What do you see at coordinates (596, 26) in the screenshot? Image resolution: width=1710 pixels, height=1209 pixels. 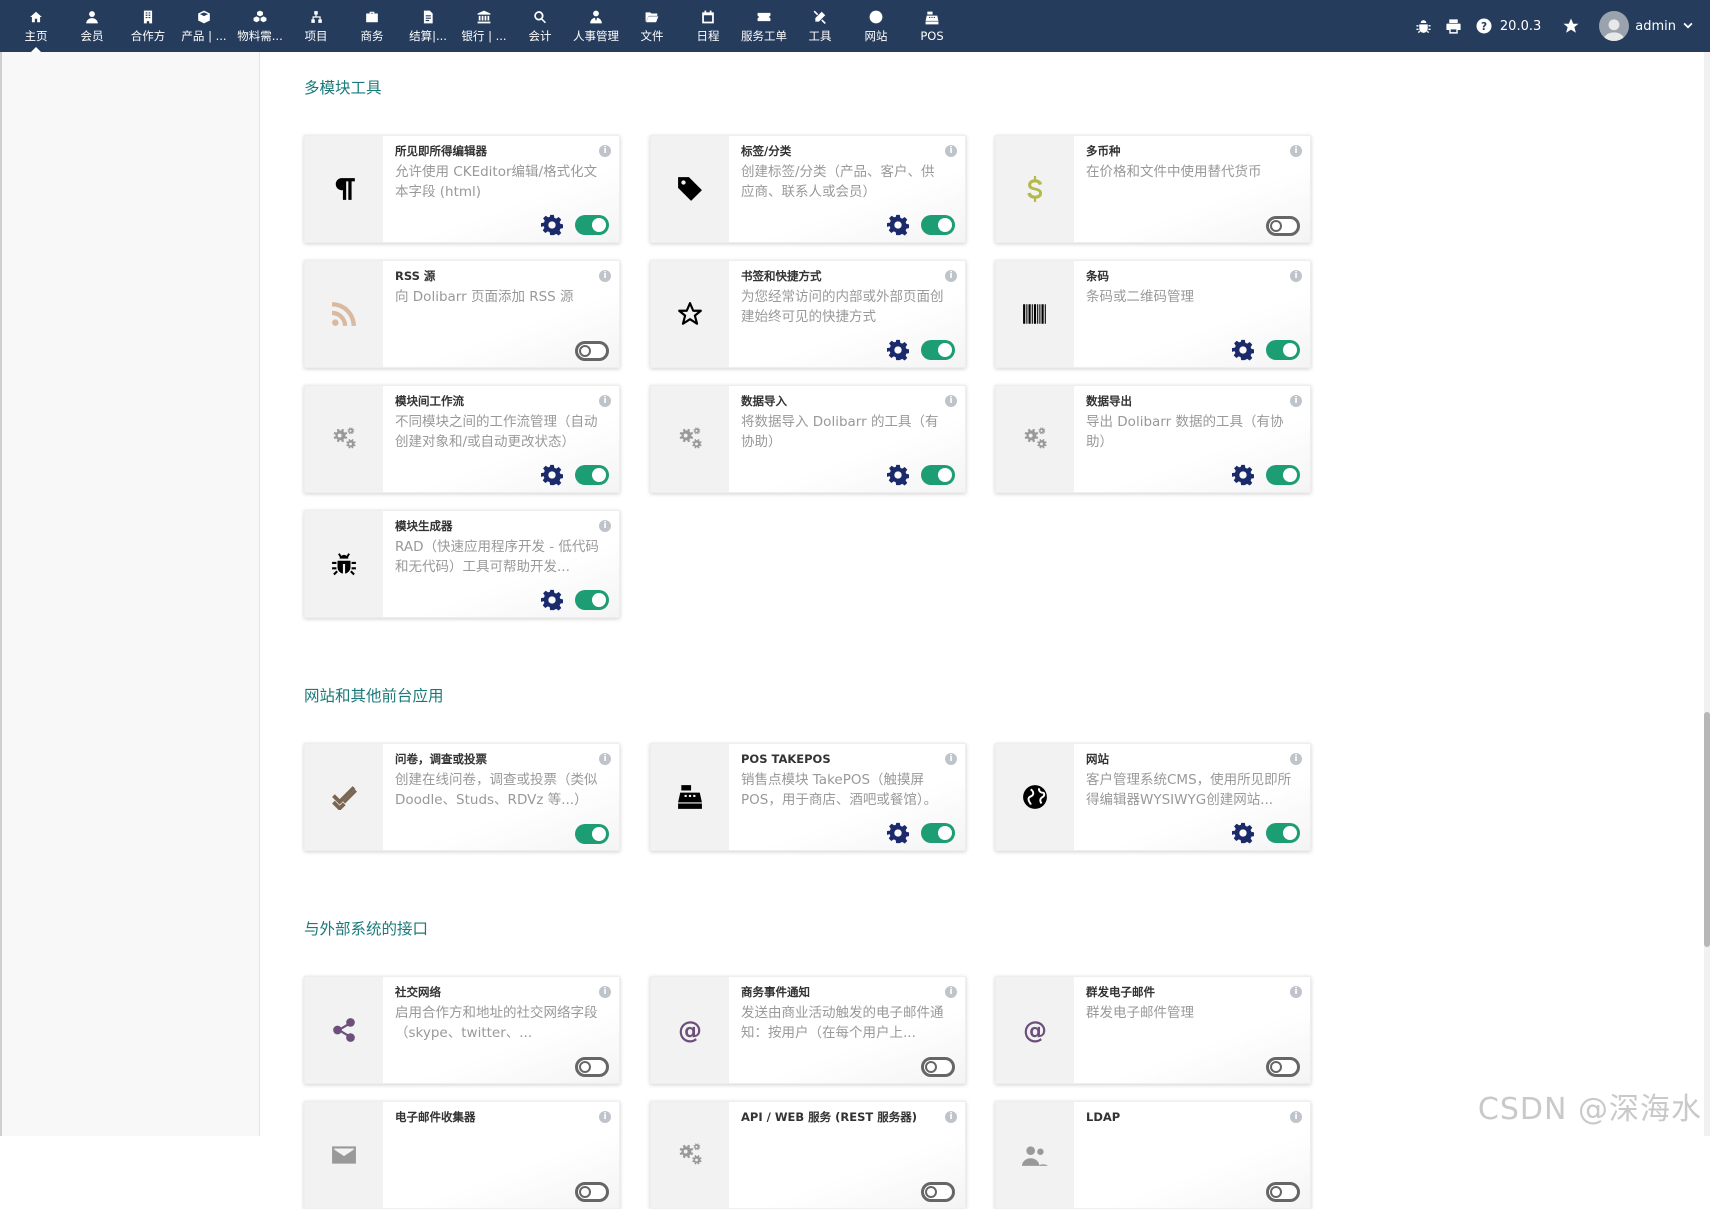 I see `menu-item-10: 人事管理` at bounding box center [596, 26].